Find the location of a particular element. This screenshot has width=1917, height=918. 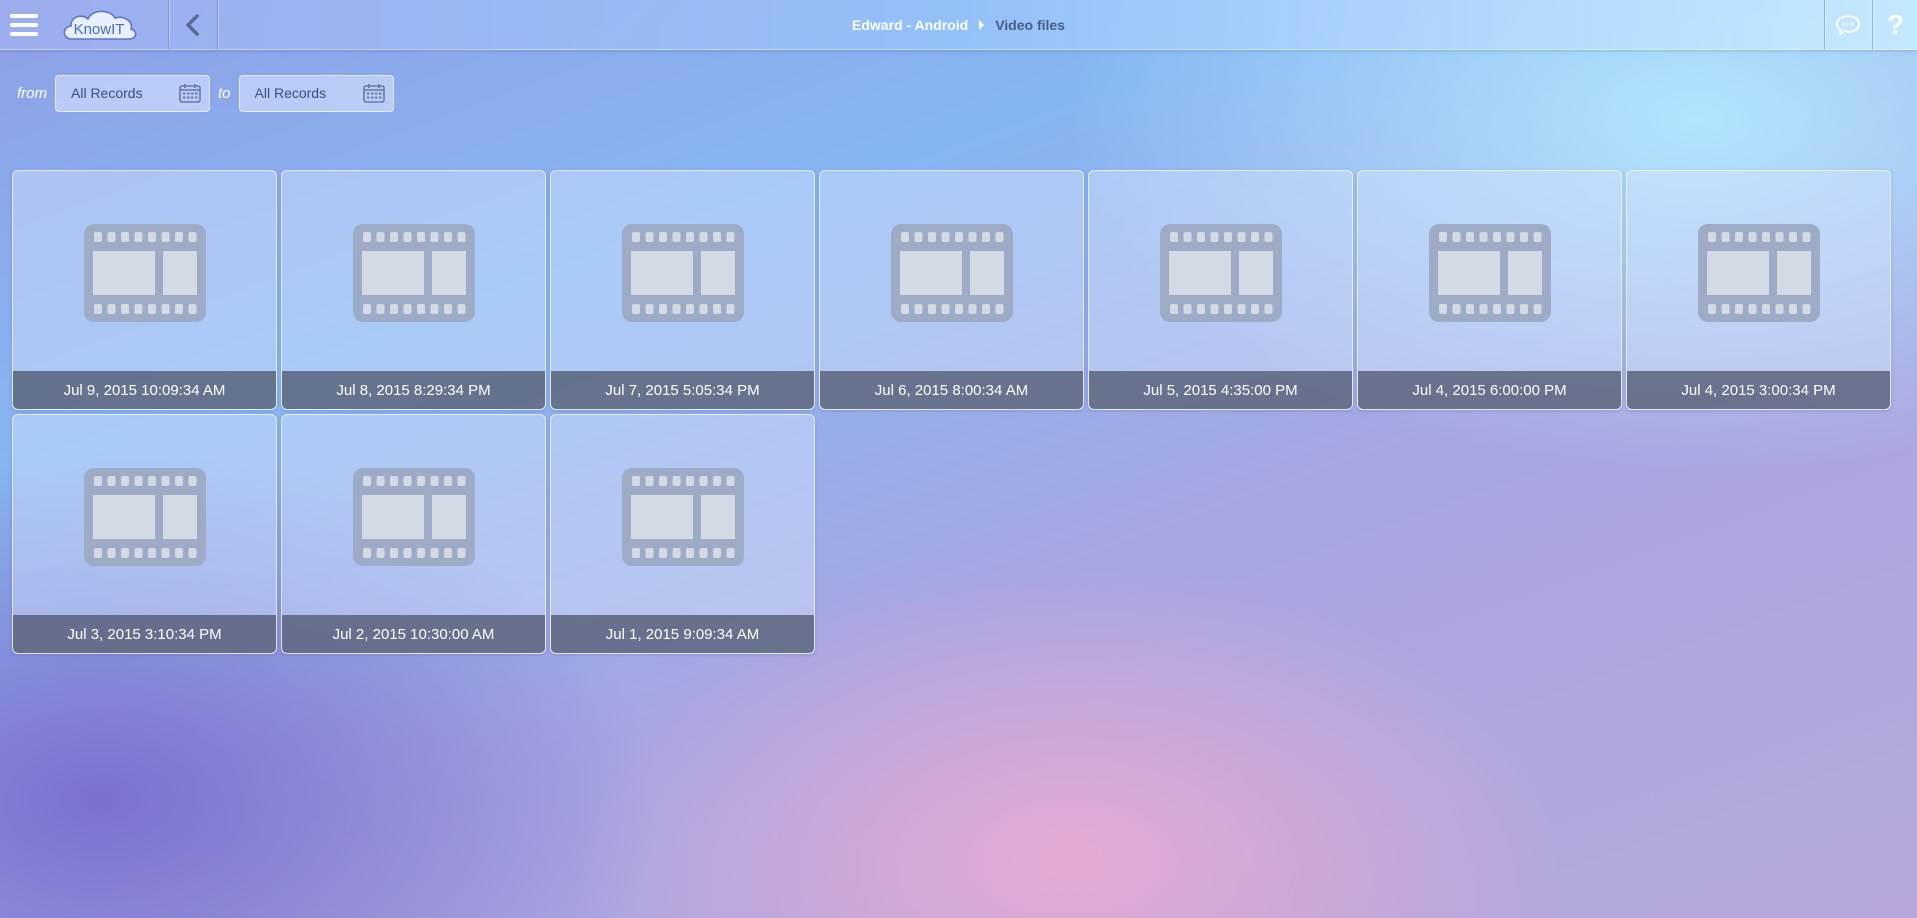

video-timestamp: Jul 1, 2015 9:09:34 AM is located at coordinates (682, 634).